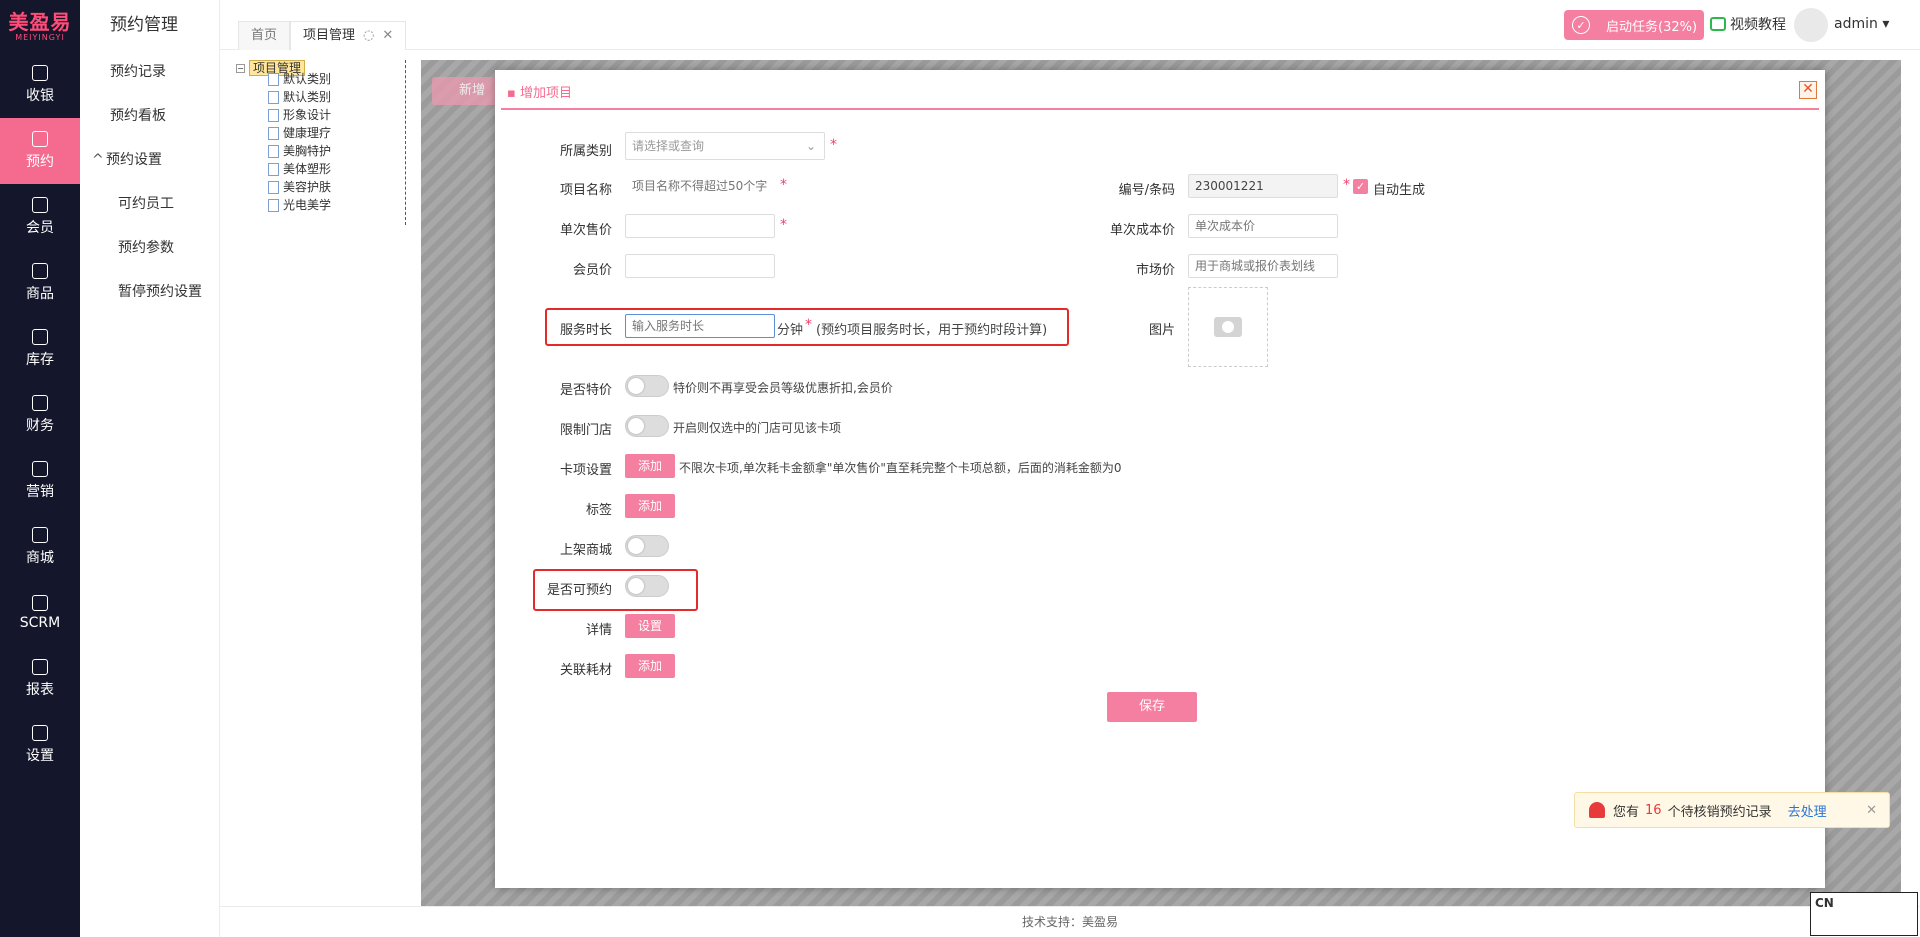  What do you see at coordinates (149, 248) in the screenshot?
I see `submenu-item-params: 预约参数` at bounding box center [149, 248].